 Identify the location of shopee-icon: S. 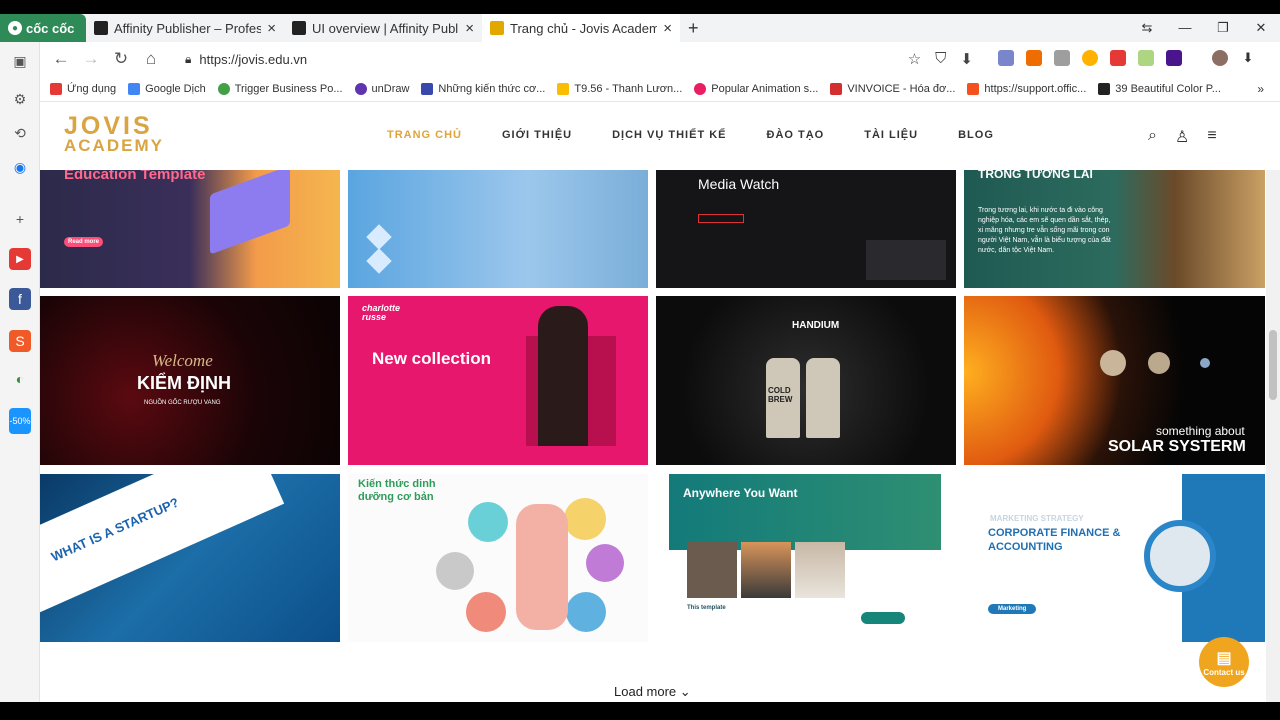
(20, 341).